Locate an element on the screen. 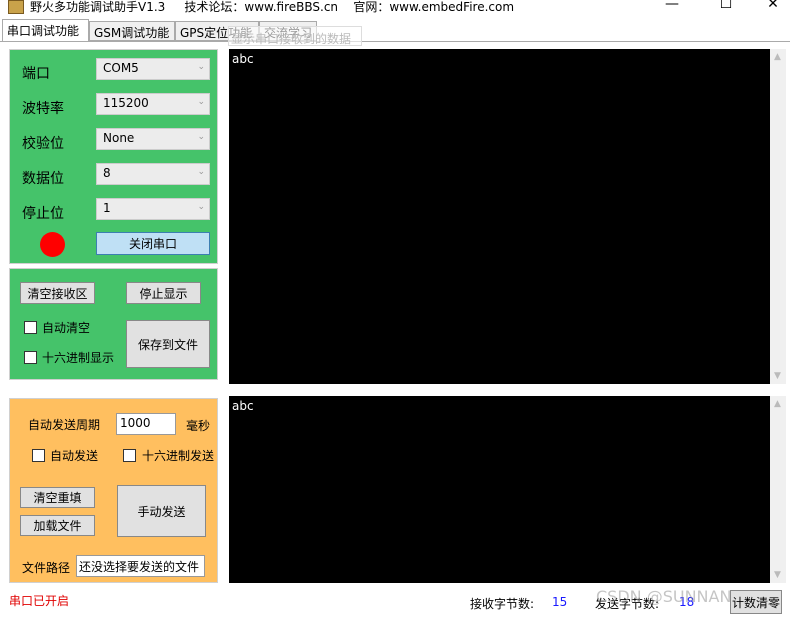  rx-count-value: 15 is located at coordinates (560, 602).